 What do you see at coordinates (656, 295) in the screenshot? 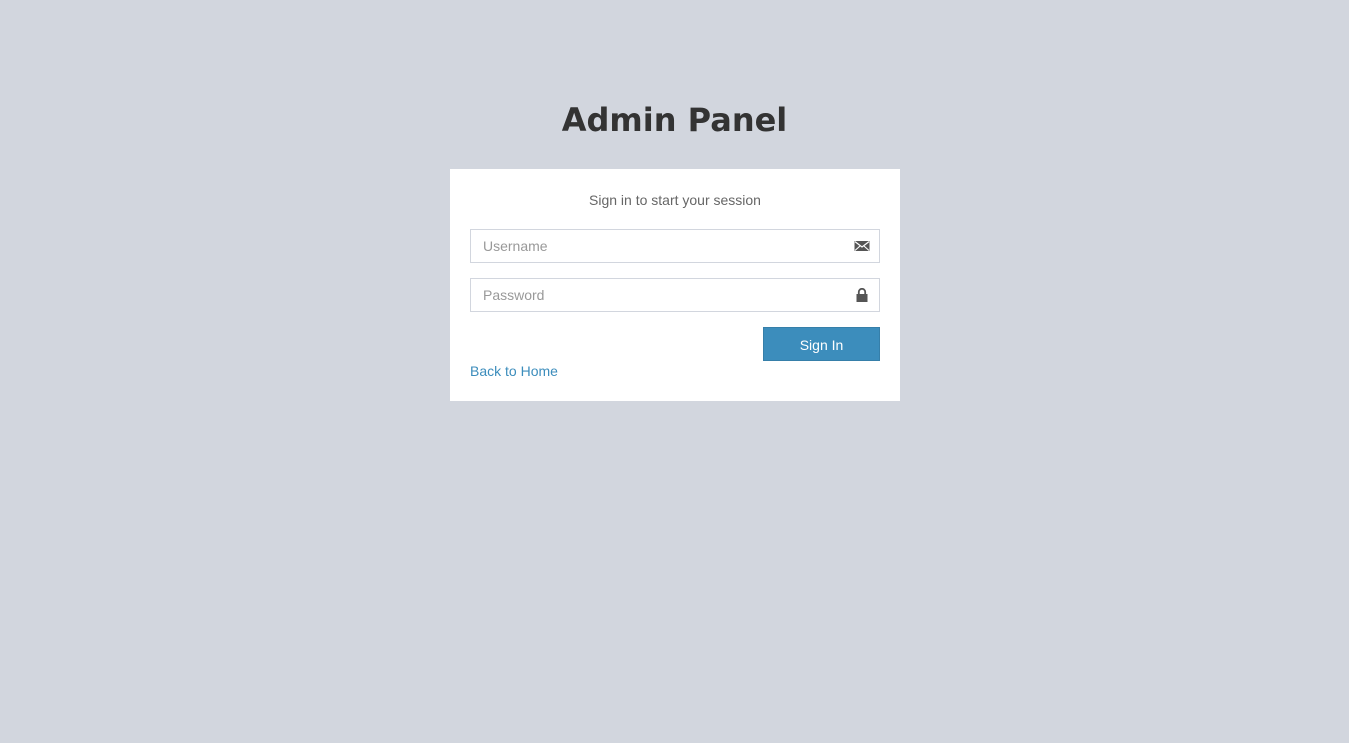
I see `password-input` at bounding box center [656, 295].